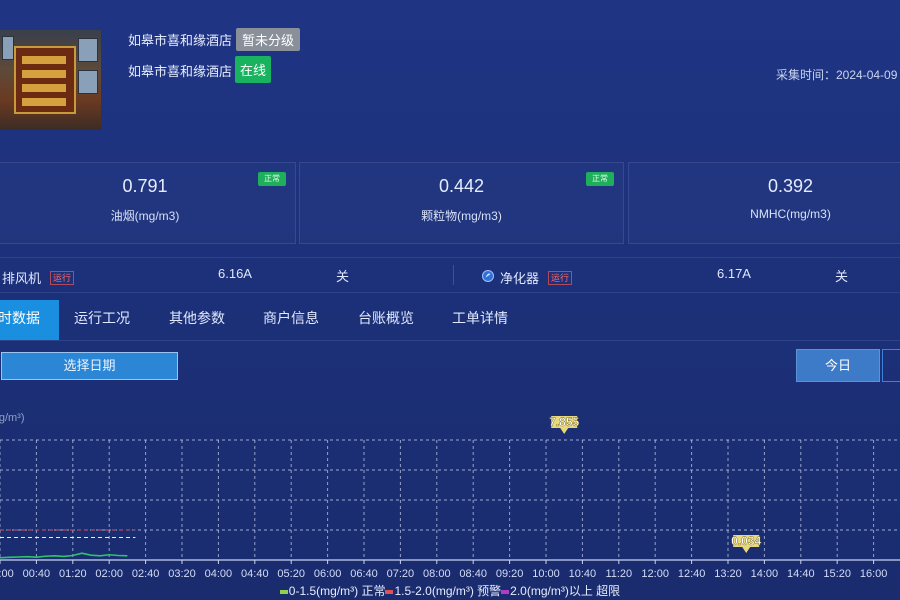  What do you see at coordinates (728, 574) in the screenshot?
I see `x-tick-label: 13:20` at bounding box center [728, 574].